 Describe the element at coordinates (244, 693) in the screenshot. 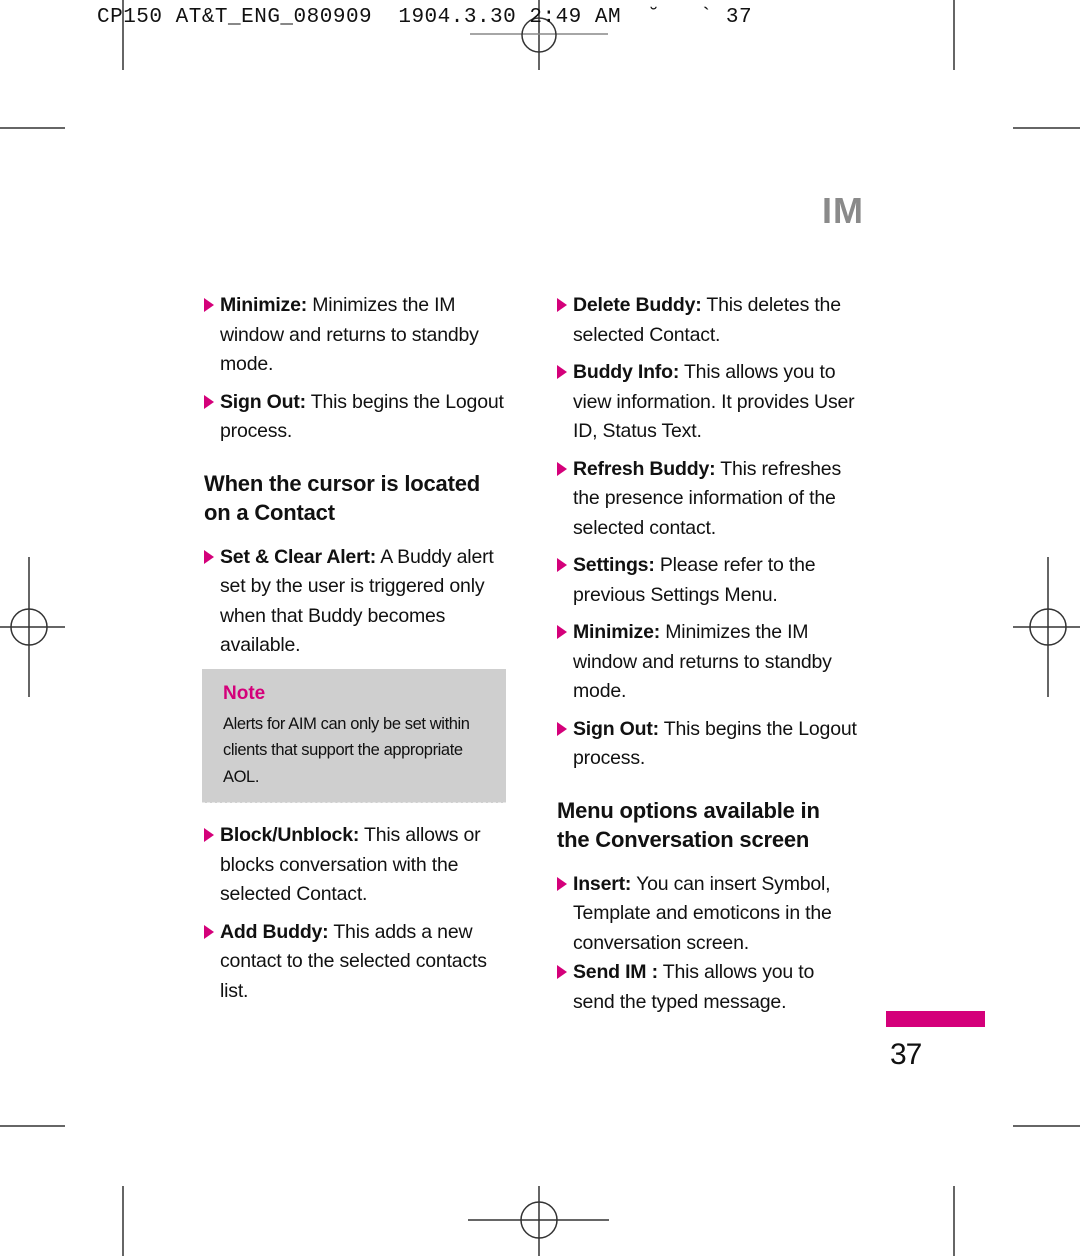

I see `note-title: Note` at that location.